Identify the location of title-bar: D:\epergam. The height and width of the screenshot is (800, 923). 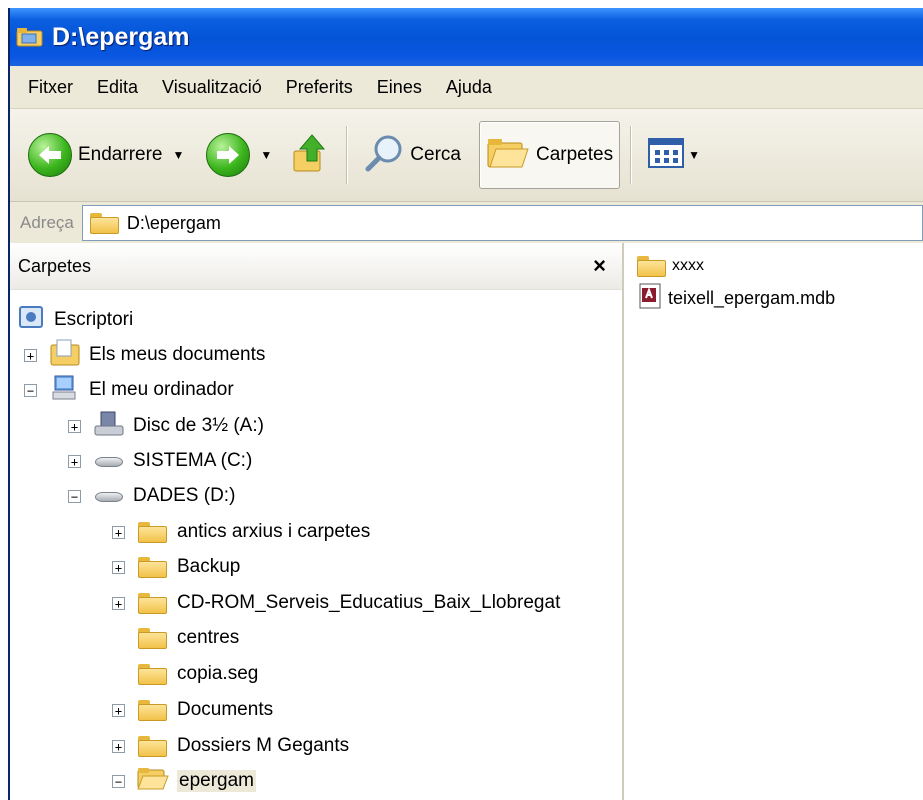
(466, 37).